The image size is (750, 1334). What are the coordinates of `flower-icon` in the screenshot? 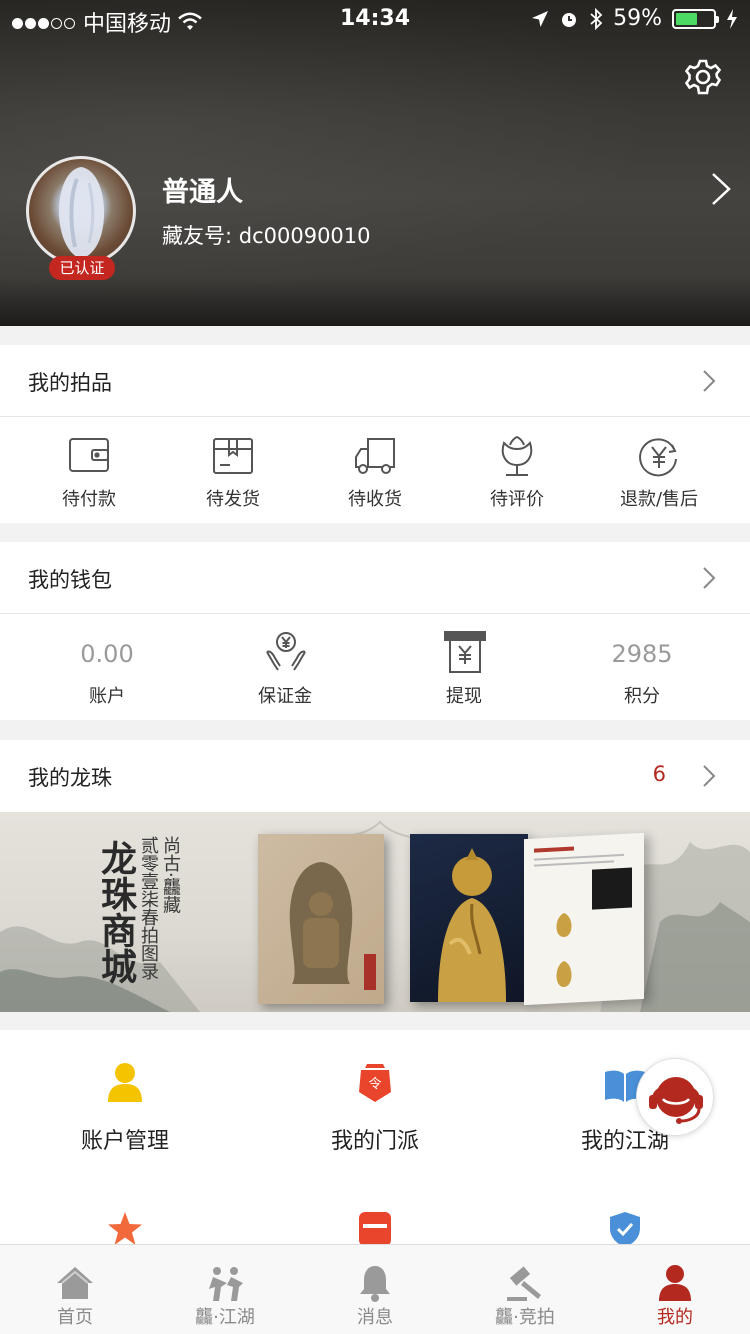 It's located at (517, 455).